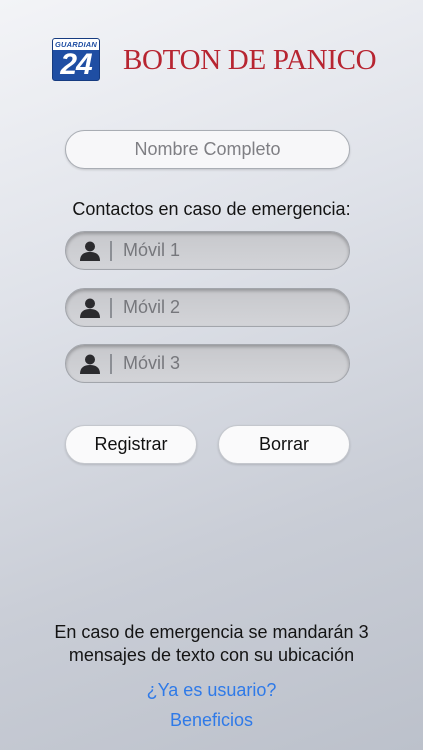 Image resolution: width=423 pixels, height=750 pixels. I want to click on app-title: BOTON DE PANICO, so click(250, 60).